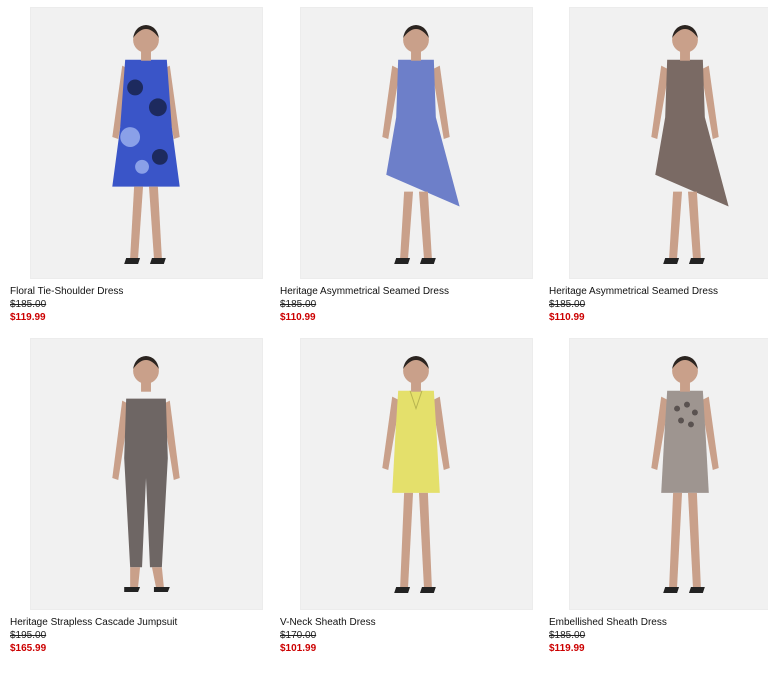  What do you see at coordinates (298, 648) in the screenshot?
I see `sale-price: $101.99` at bounding box center [298, 648].